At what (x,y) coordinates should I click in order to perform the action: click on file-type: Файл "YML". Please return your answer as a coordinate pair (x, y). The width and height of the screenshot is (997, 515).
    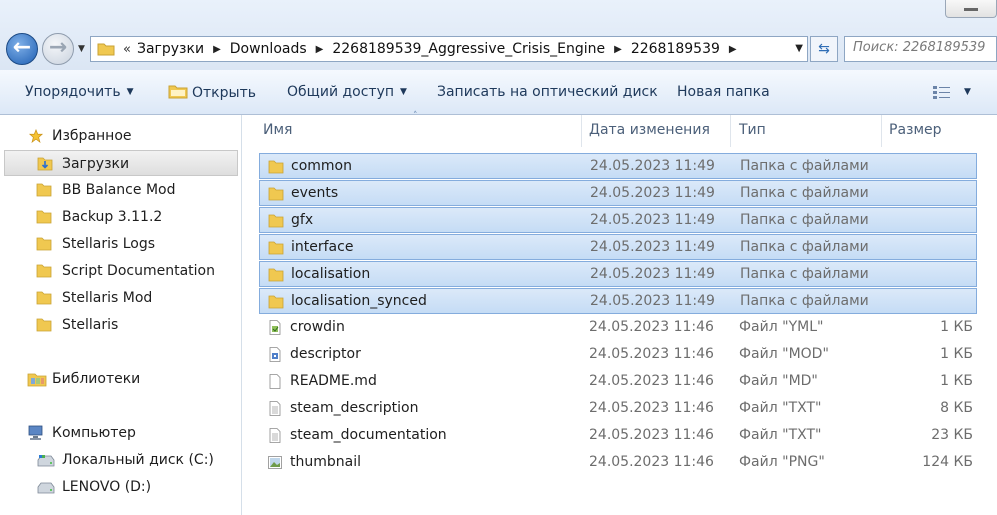
    Looking at the image, I should click on (781, 327).